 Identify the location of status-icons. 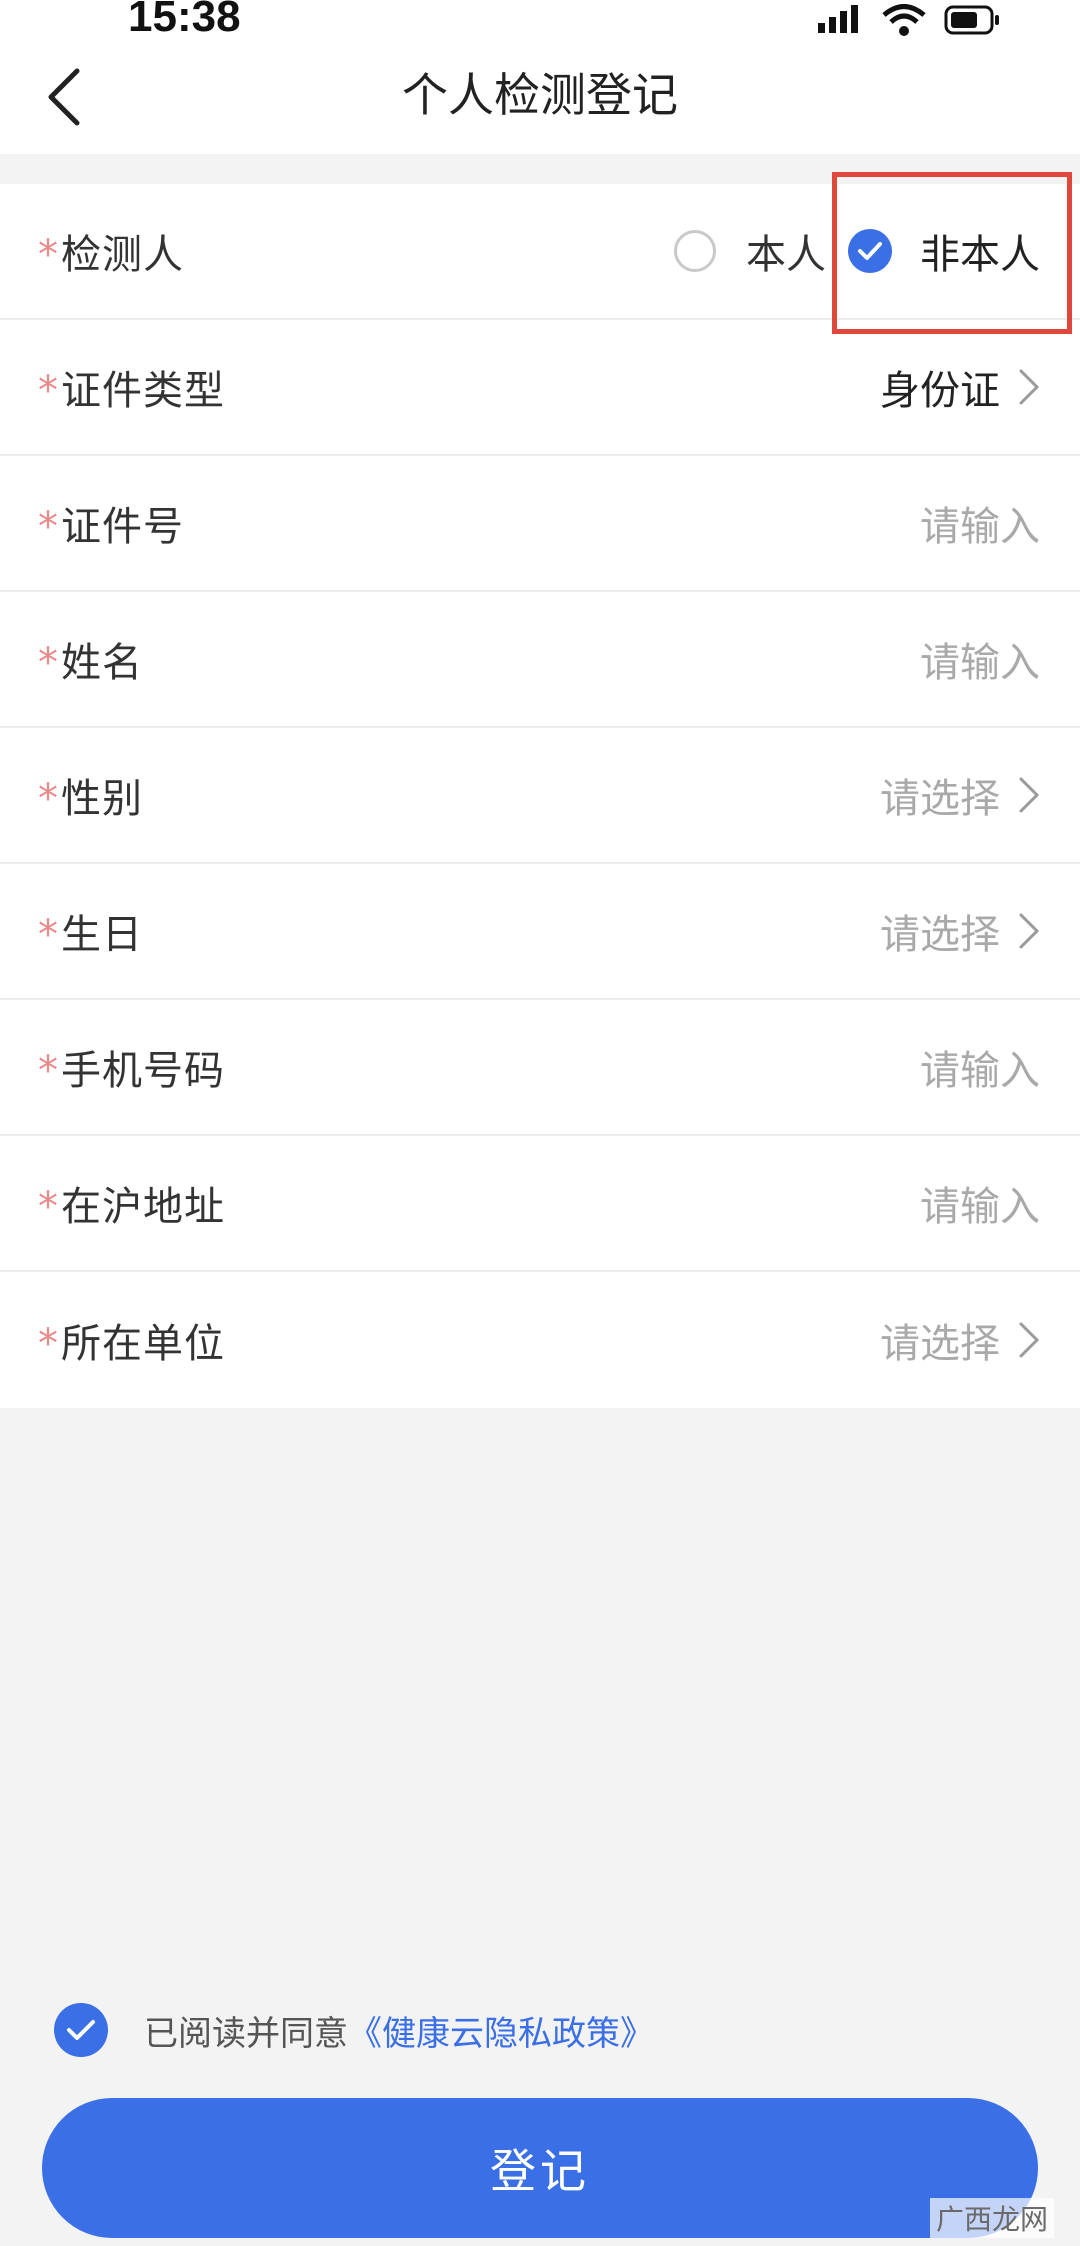
(910, 20).